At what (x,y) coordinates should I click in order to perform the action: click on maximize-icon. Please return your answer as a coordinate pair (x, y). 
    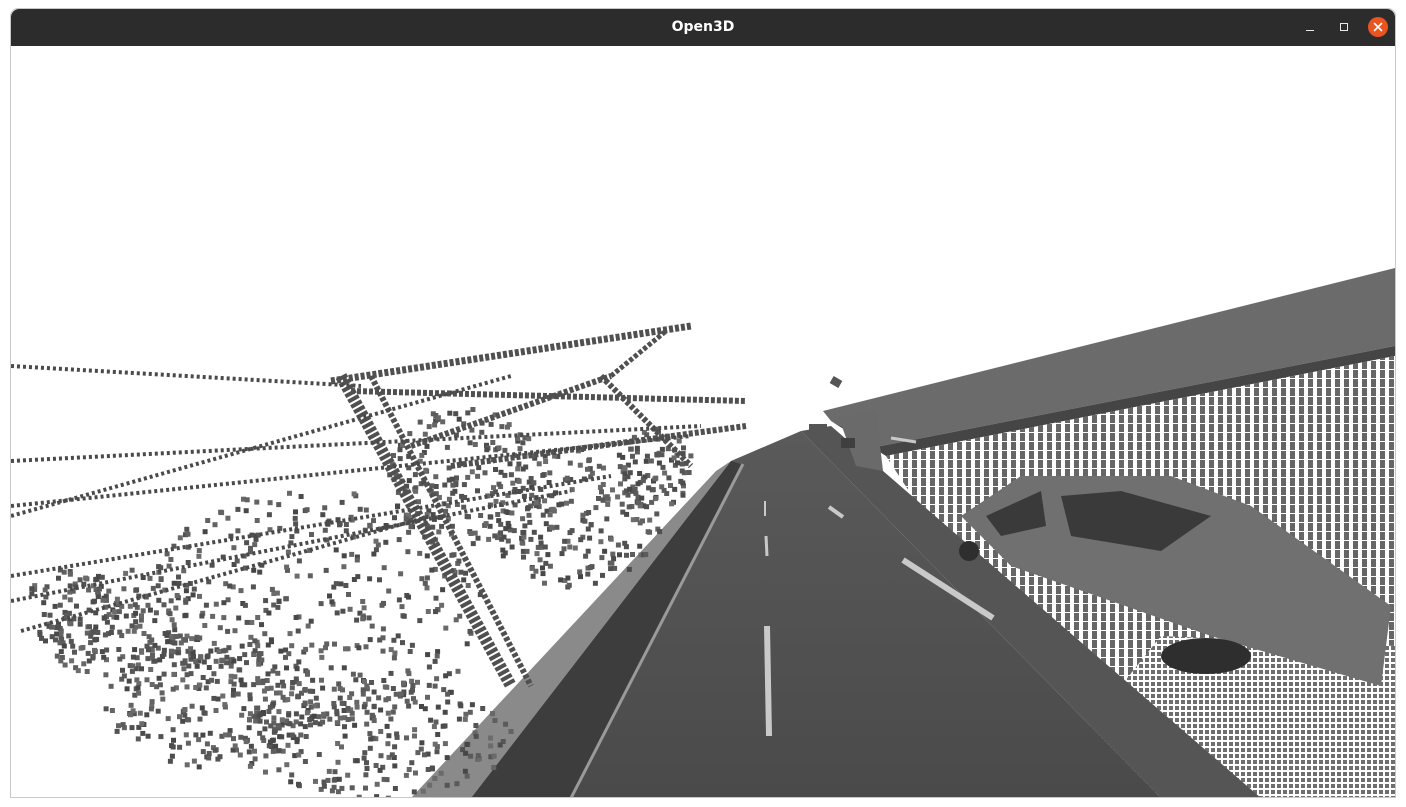
    Looking at the image, I should click on (1344, 27).